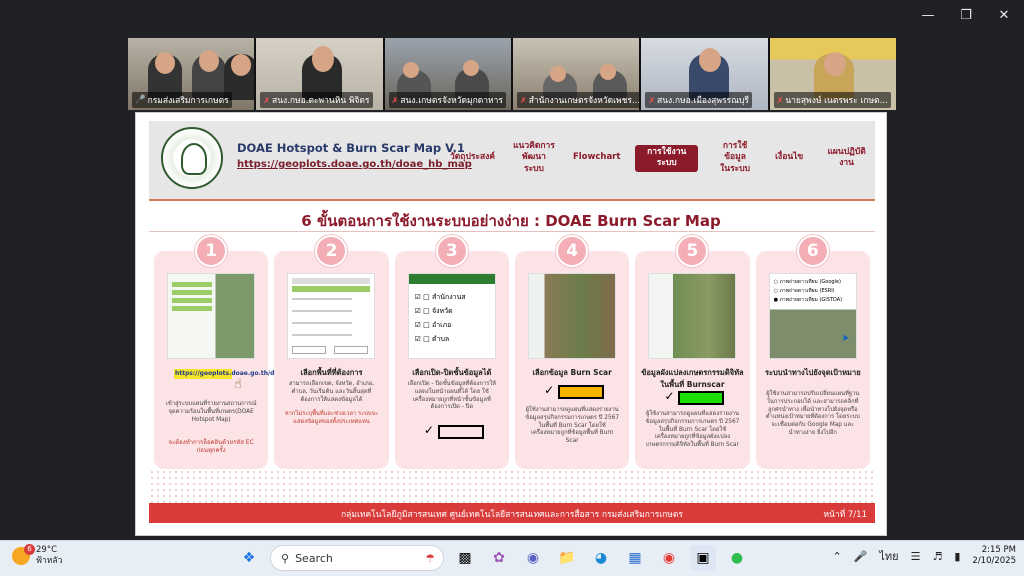 The width and height of the screenshot is (1024, 576). Describe the element at coordinates (812, 251) in the screenshot. I see `step-number: 6` at that location.